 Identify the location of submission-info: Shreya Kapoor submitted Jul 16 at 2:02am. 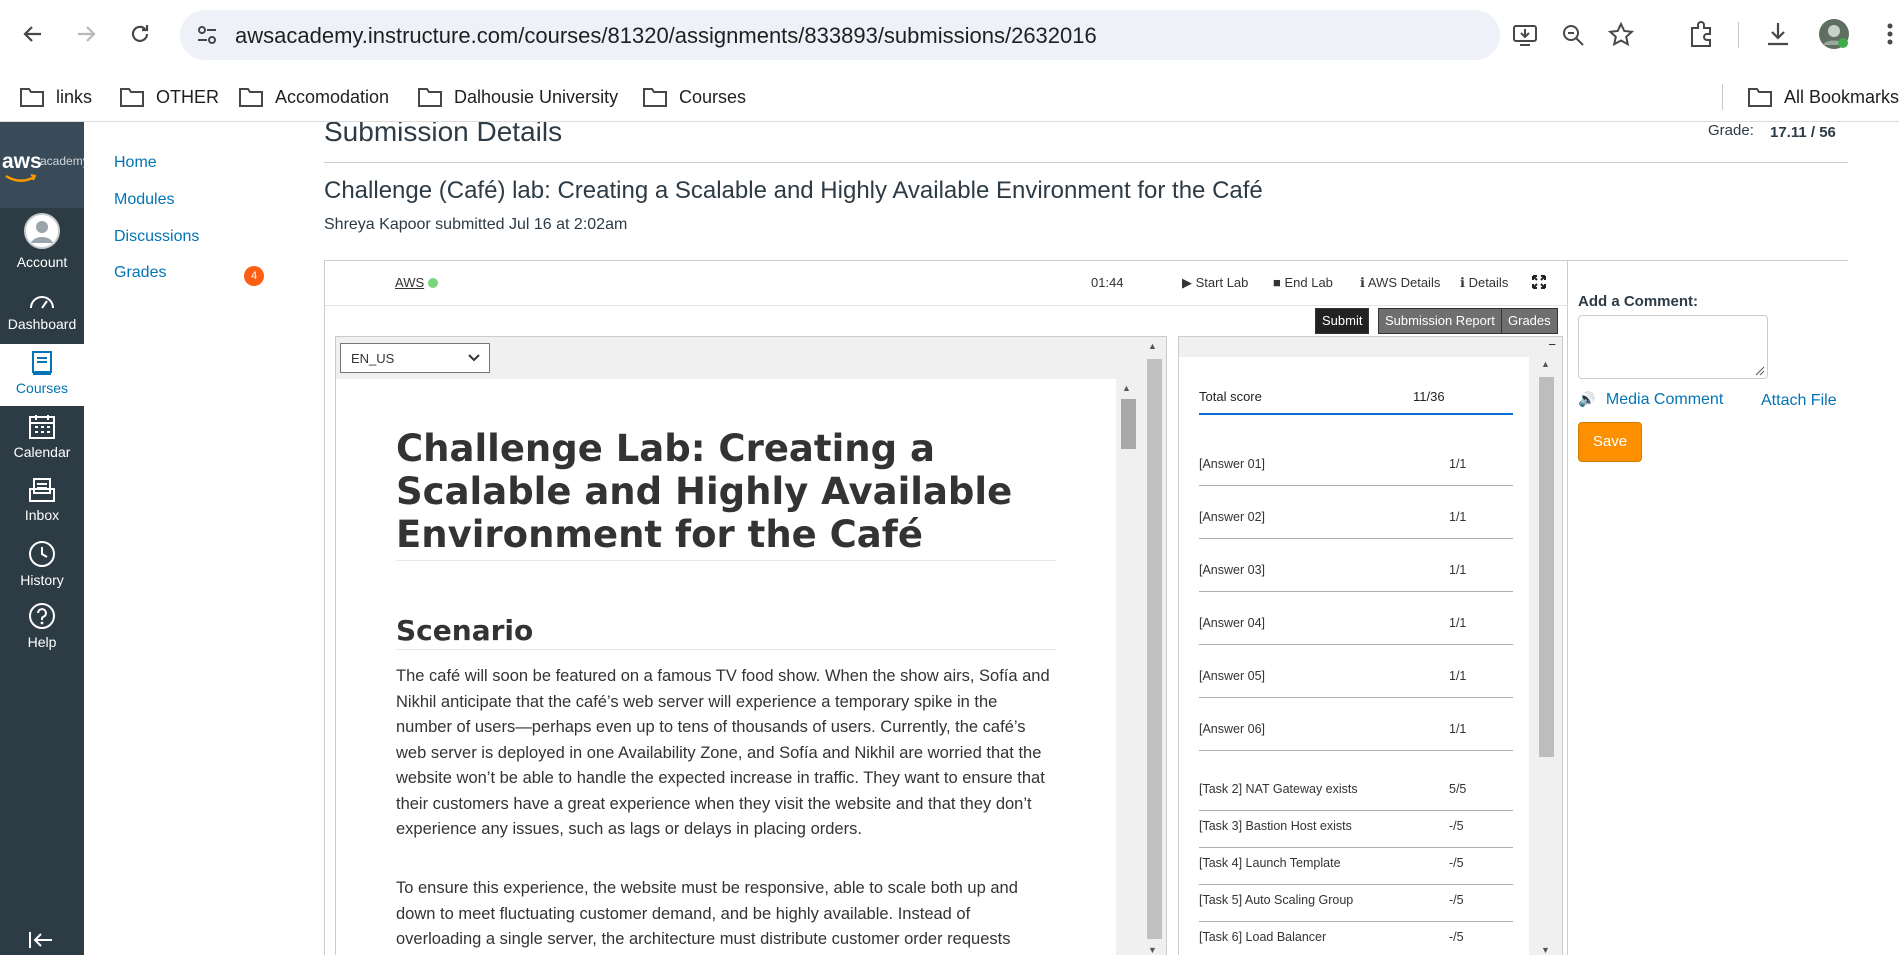
(476, 224).